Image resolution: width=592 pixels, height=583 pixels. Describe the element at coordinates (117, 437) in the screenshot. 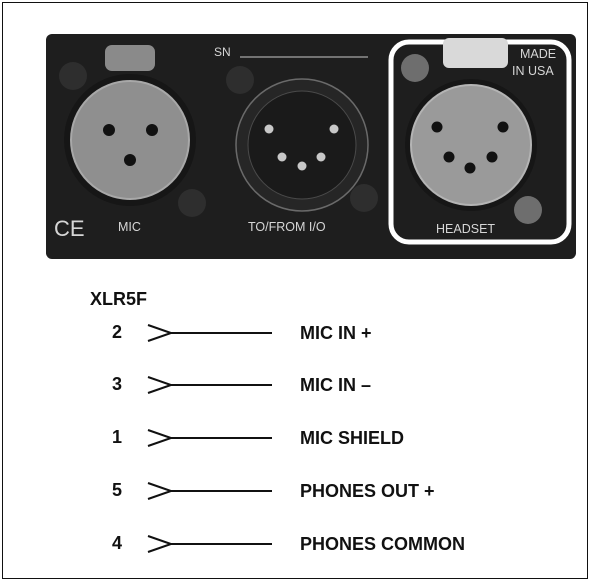

I see `pin-number: 1` at that location.